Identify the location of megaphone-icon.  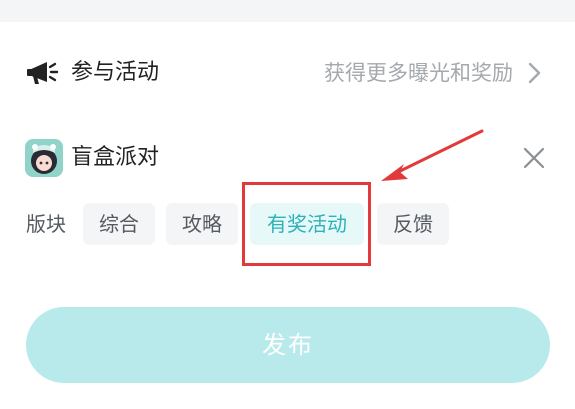
(43, 73).